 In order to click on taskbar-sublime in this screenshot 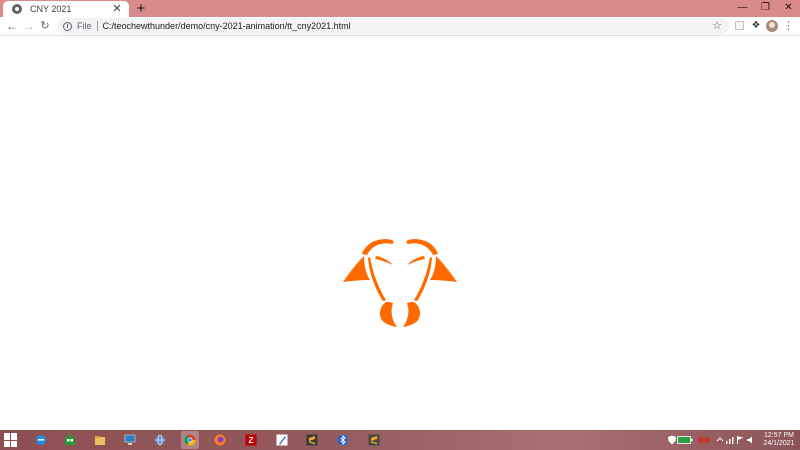, I will do `click(312, 440)`.